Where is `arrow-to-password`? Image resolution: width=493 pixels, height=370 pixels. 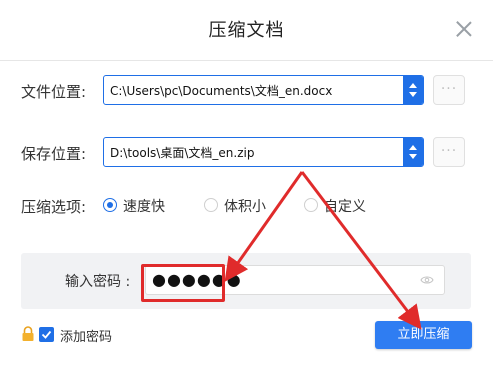 arrow-to-password is located at coordinates (264, 226).